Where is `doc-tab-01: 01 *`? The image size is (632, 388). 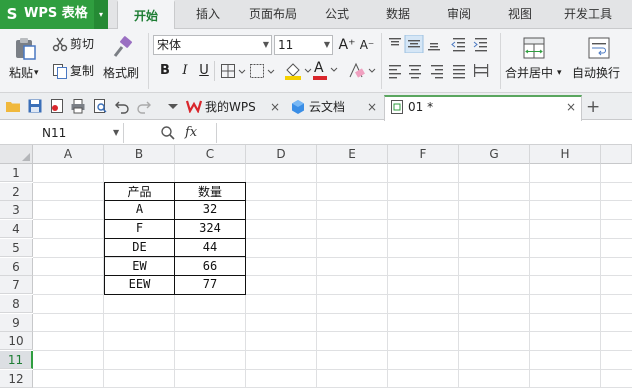 doc-tab-01: 01 * is located at coordinates (420, 107).